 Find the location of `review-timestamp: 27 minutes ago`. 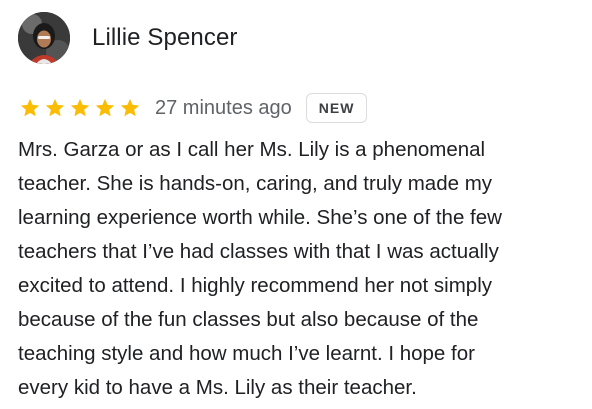

review-timestamp: 27 minutes ago is located at coordinates (223, 107).